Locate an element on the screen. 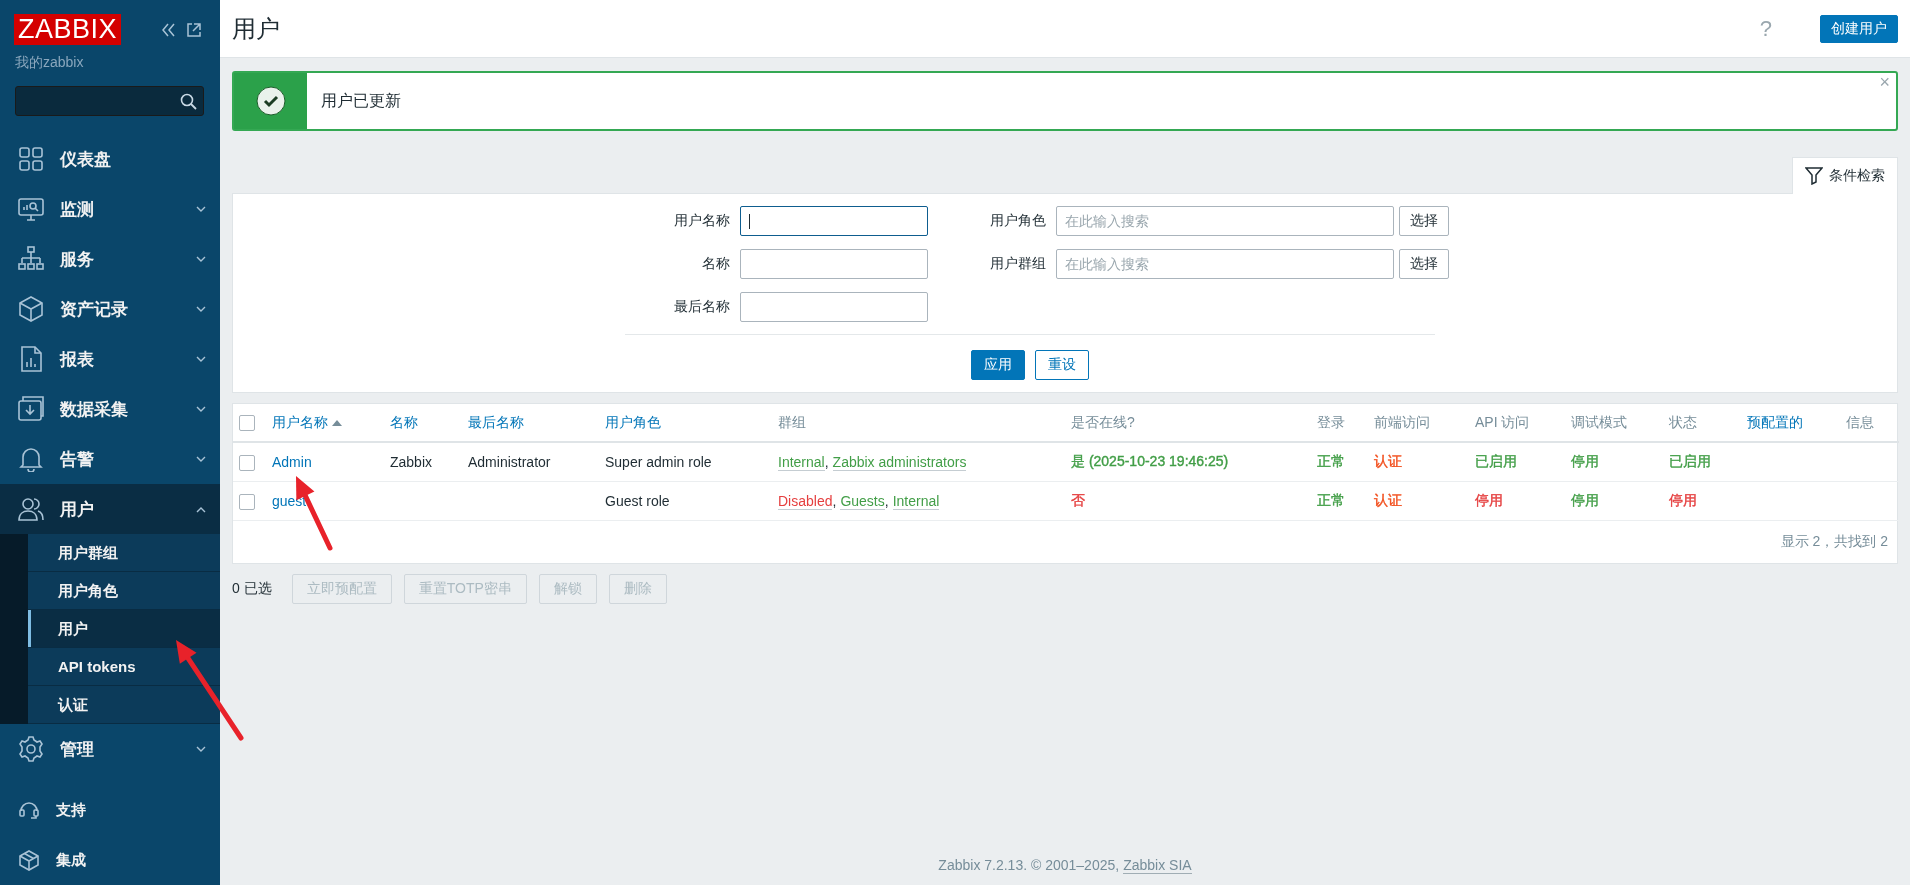  download-box-icon is located at coordinates (31, 409).